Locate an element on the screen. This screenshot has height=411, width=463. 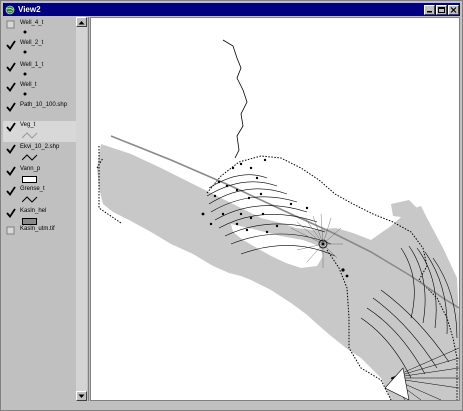
toc-vertical-scrollbar is located at coordinates (81, 209).